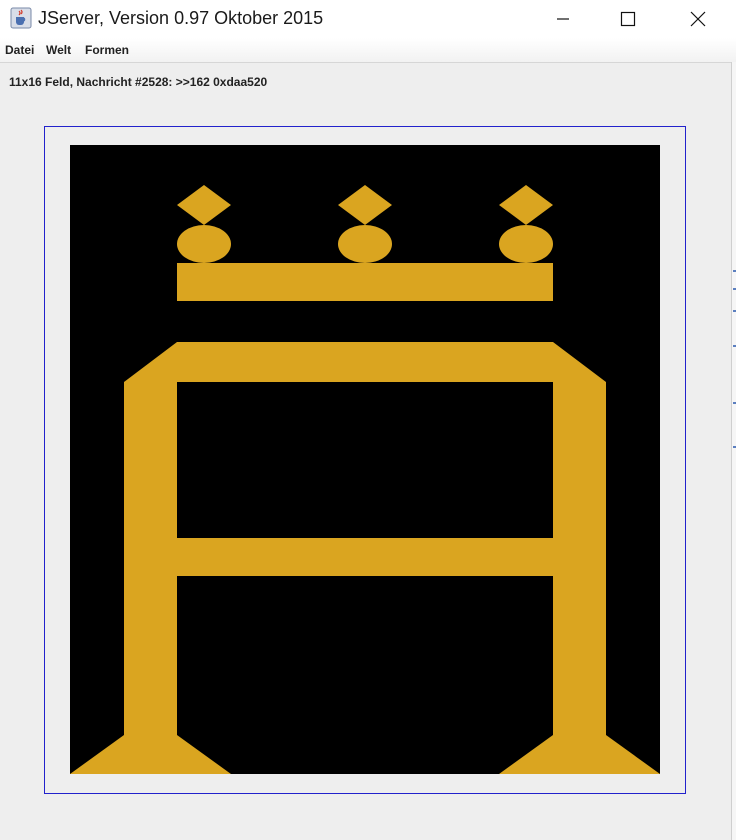 The width and height of the screenshot is (736, 840). Describe the element at coordinates (368, 50) in the screenshot. I see `menu-bar: Datei Welt Formen` at that location.